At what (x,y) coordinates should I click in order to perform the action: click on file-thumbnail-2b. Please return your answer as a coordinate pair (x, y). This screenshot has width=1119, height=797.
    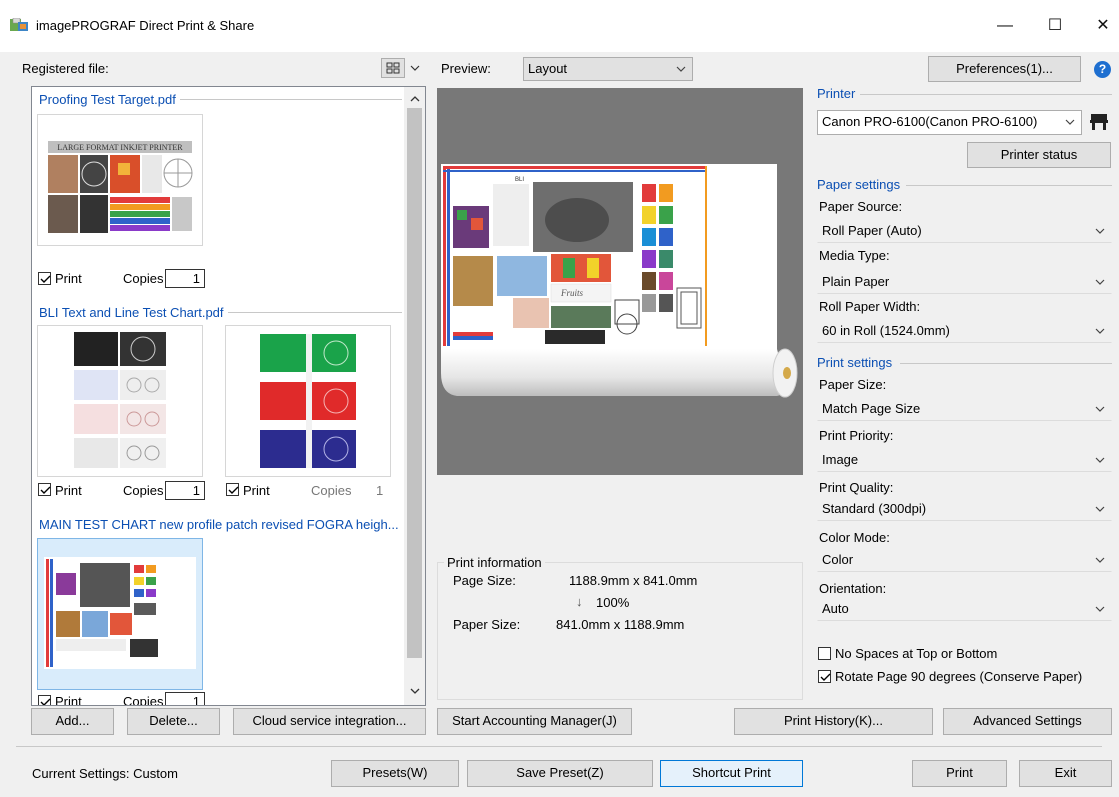
    Looking at the image, I should click on (308, 401).